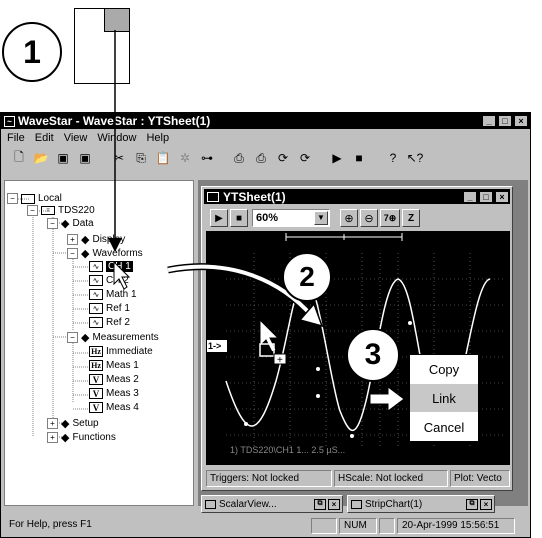 This screenshot has height=538, width=542. What do you see at coordinates (373, 355) in the screenshot?
I see `callout-3: 3` at bounding box center [373, 355].